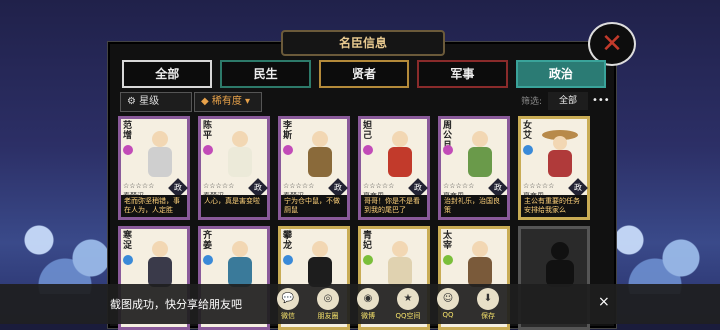  What do you see at coordinates (167, 74) in the screenshot?
I see `tab-all: 全部` at bounding box center [167, 74].